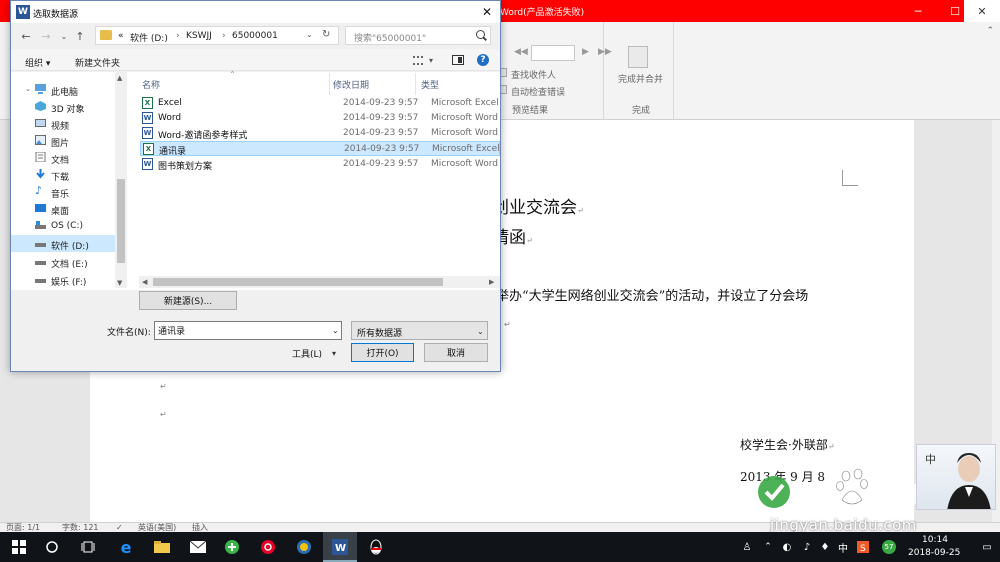 This screenshot has height=562, width=1000. What do you see at coordinates (149, 37) in the screenshot?
I see `address-segment-drive: 软件 (D:)` at bounding box center [149, 37].